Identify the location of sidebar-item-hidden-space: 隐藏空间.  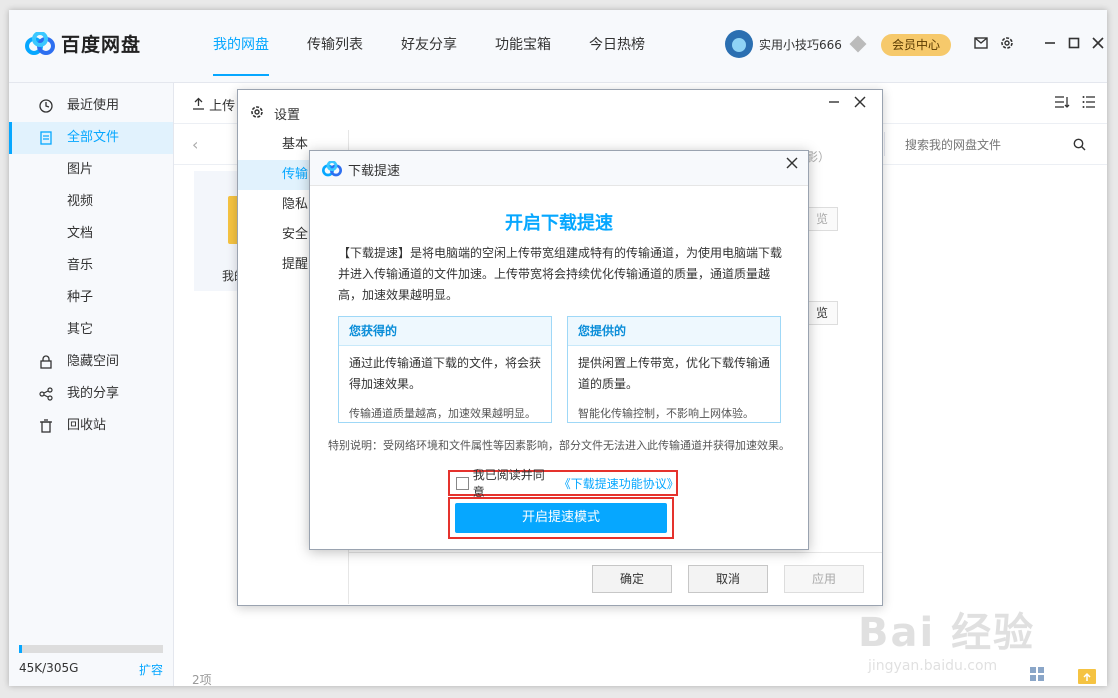
(91, 362).